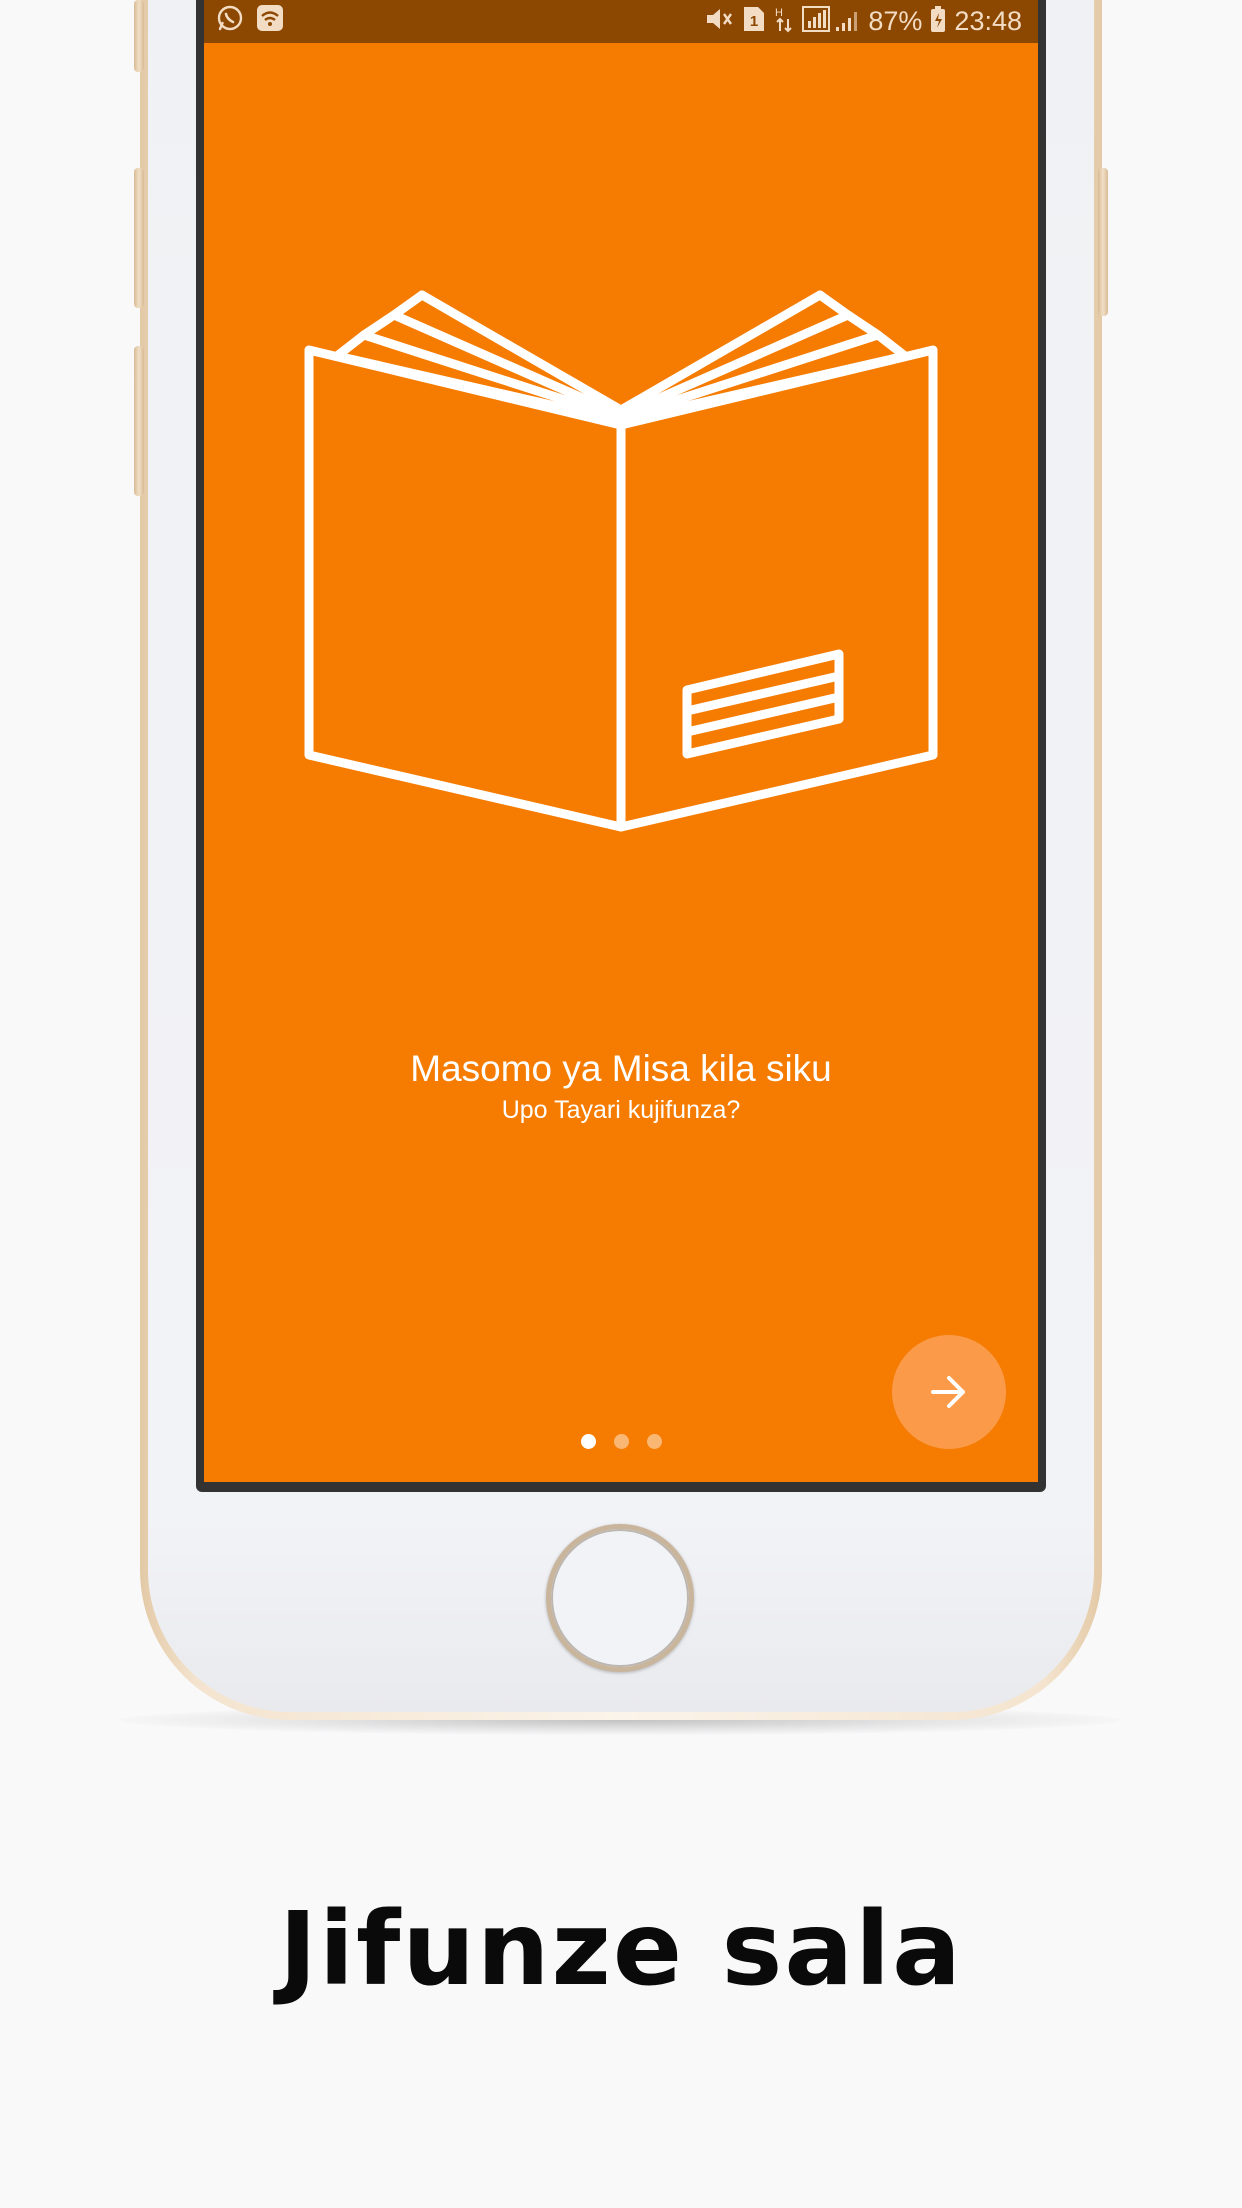 The height and width of the screenshot is (2208, 1242). What do you see at coordinates (621, 21) in the screenshot?
I see `status-bar: 1 H 87% 23:48` at bounding box center [621, 21].